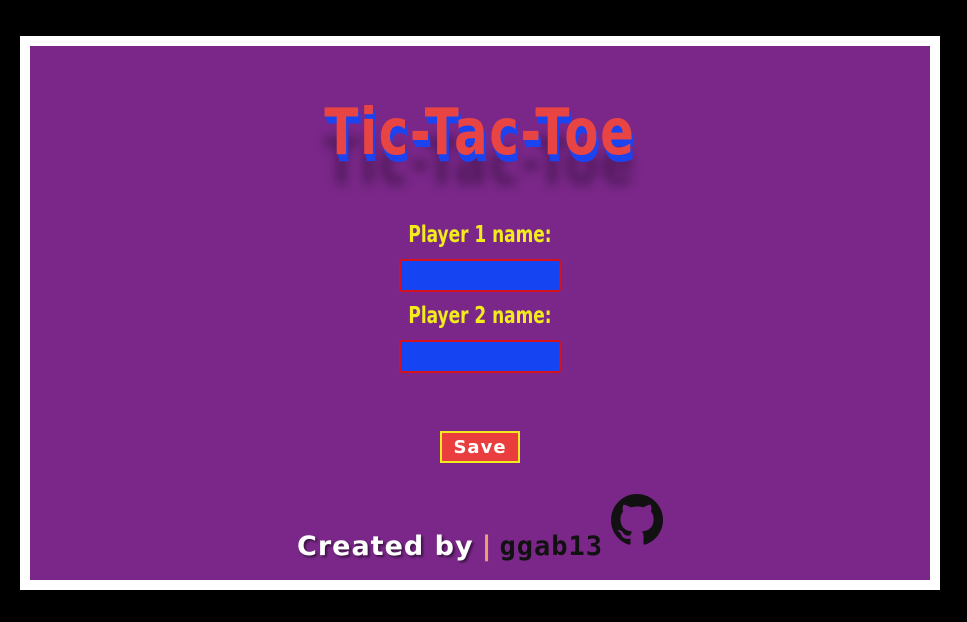 The width and height of the screenshot is (967, 622). Describe the element at coordinates (480, 447) in the screenshot. I see `save-button: Save` at that location.